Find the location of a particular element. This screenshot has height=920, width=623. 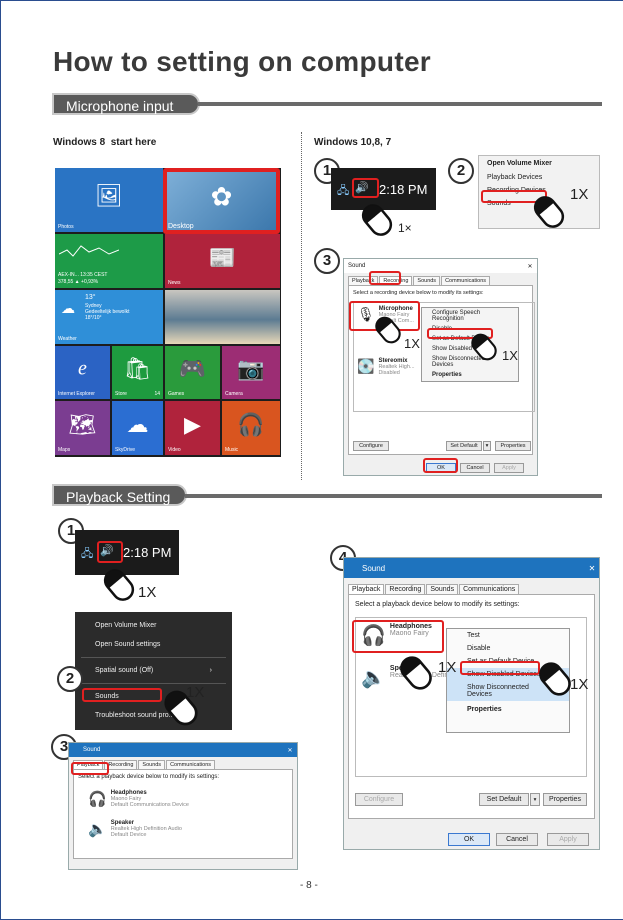

mouse-icon is located at coordinates (388, 330).